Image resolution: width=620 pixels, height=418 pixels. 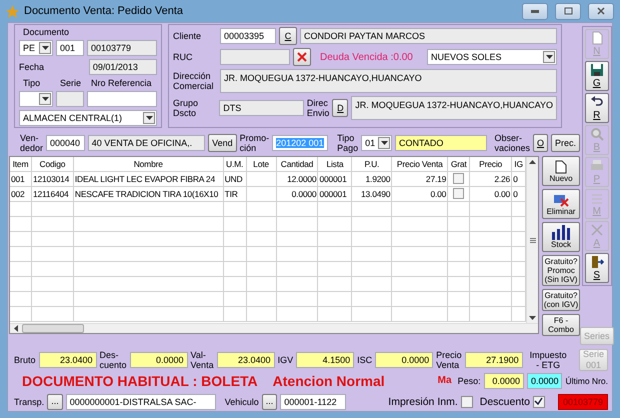 What do you see at coordinates (113, 360) in the screenshot?
I see `total-label: Des- cuento` at bounding box center [113, 360].